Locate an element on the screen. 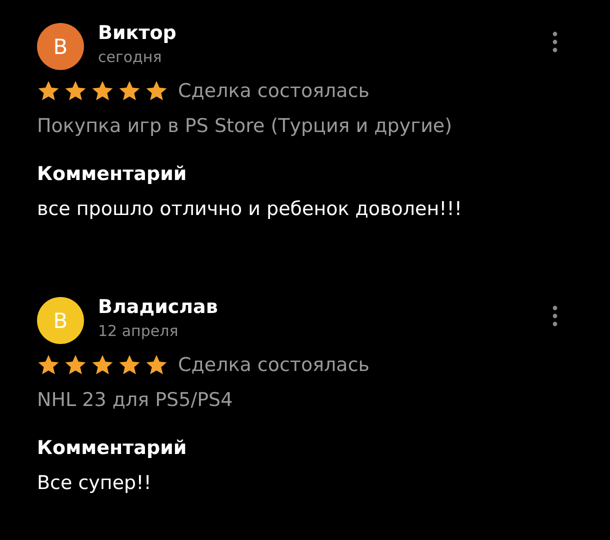 The height and width of the screenshot is (540, 610). product-title: NHL 23 для PS5/PS4 is located at coordinates (135, 400).